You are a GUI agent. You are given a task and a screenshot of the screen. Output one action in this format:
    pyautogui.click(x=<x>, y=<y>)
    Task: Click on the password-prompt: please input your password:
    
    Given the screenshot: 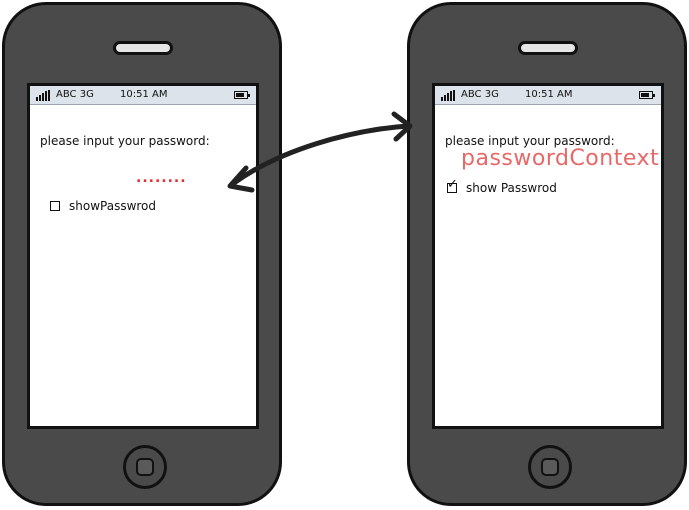 What is the action you would take?
    pyautogui.click(x=125, y=141)
    